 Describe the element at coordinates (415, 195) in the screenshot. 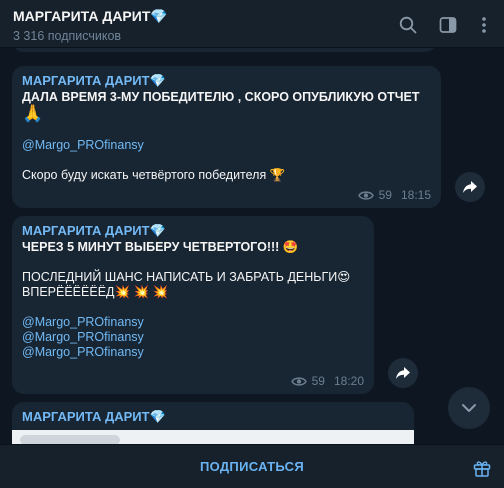

I see `message-time: 18:15` at that location.